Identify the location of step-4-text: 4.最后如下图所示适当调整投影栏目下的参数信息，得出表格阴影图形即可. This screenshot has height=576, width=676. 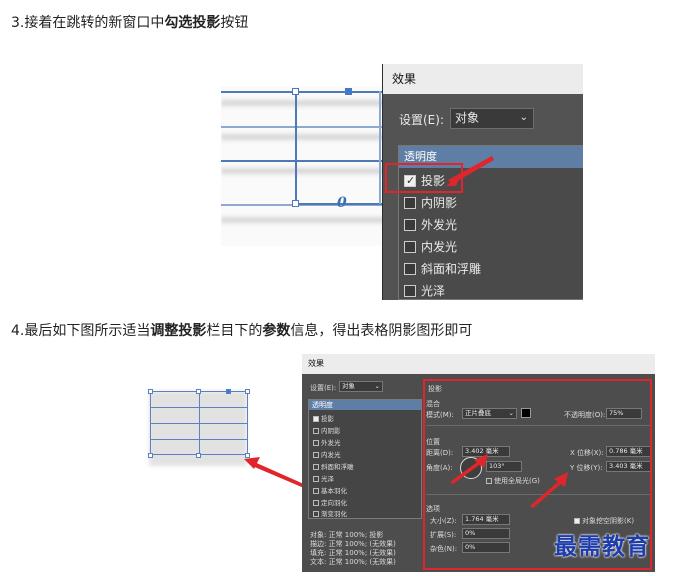
(241, 330).